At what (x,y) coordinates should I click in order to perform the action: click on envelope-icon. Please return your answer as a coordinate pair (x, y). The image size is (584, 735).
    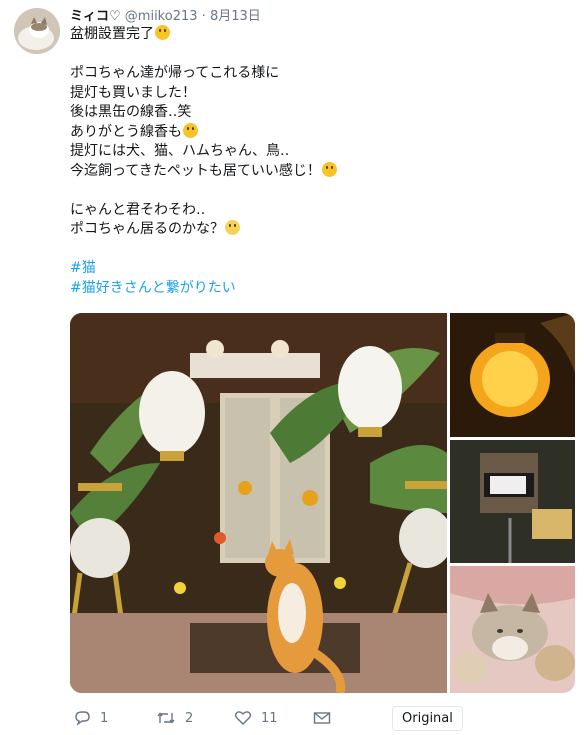
    Looking at the image, I should click on (322, 718).